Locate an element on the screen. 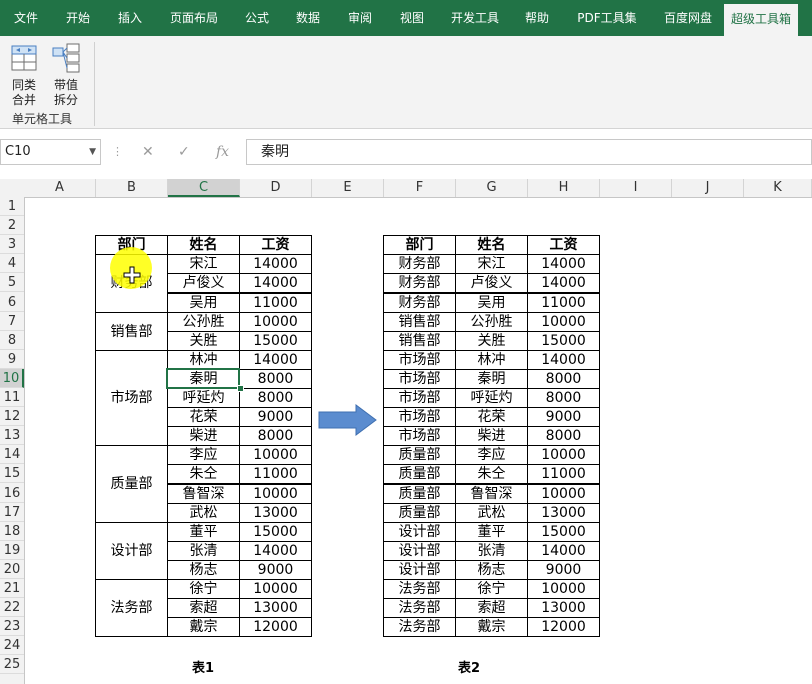  row-header-19: 19 is located at coordinates (12, 550).